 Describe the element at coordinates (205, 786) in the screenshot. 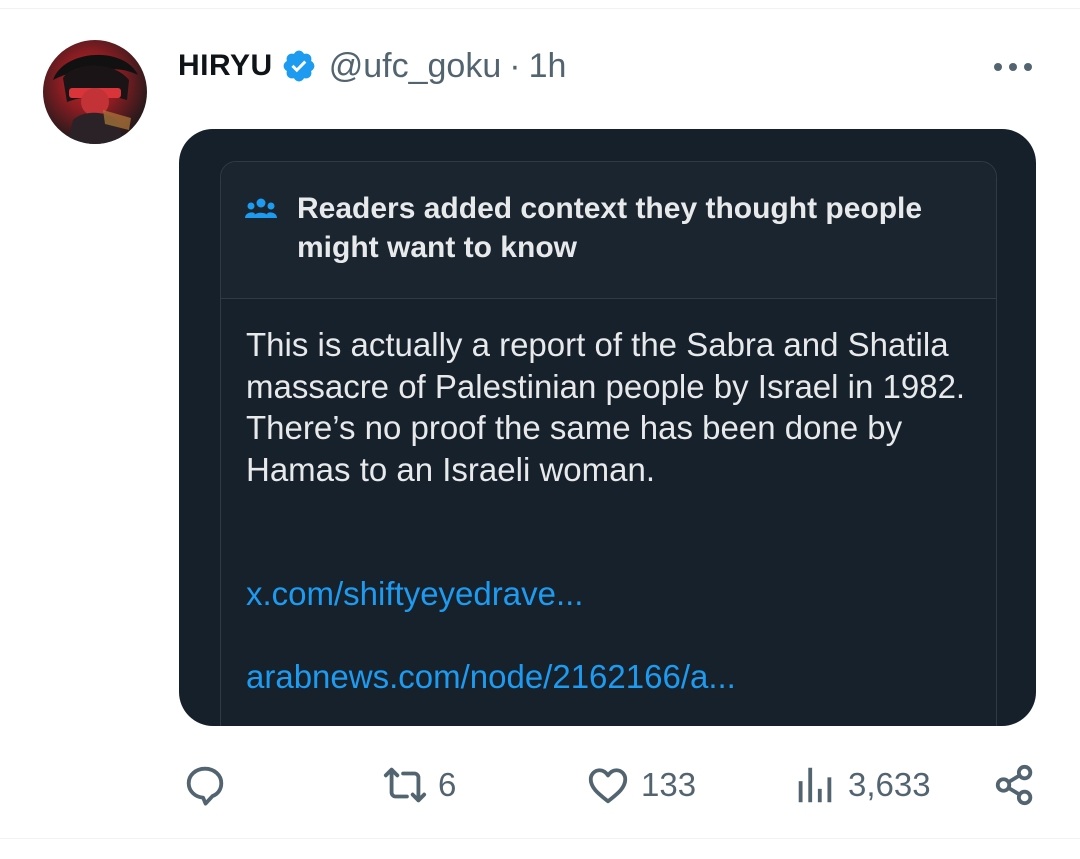

I see `reply-icon` at that location.